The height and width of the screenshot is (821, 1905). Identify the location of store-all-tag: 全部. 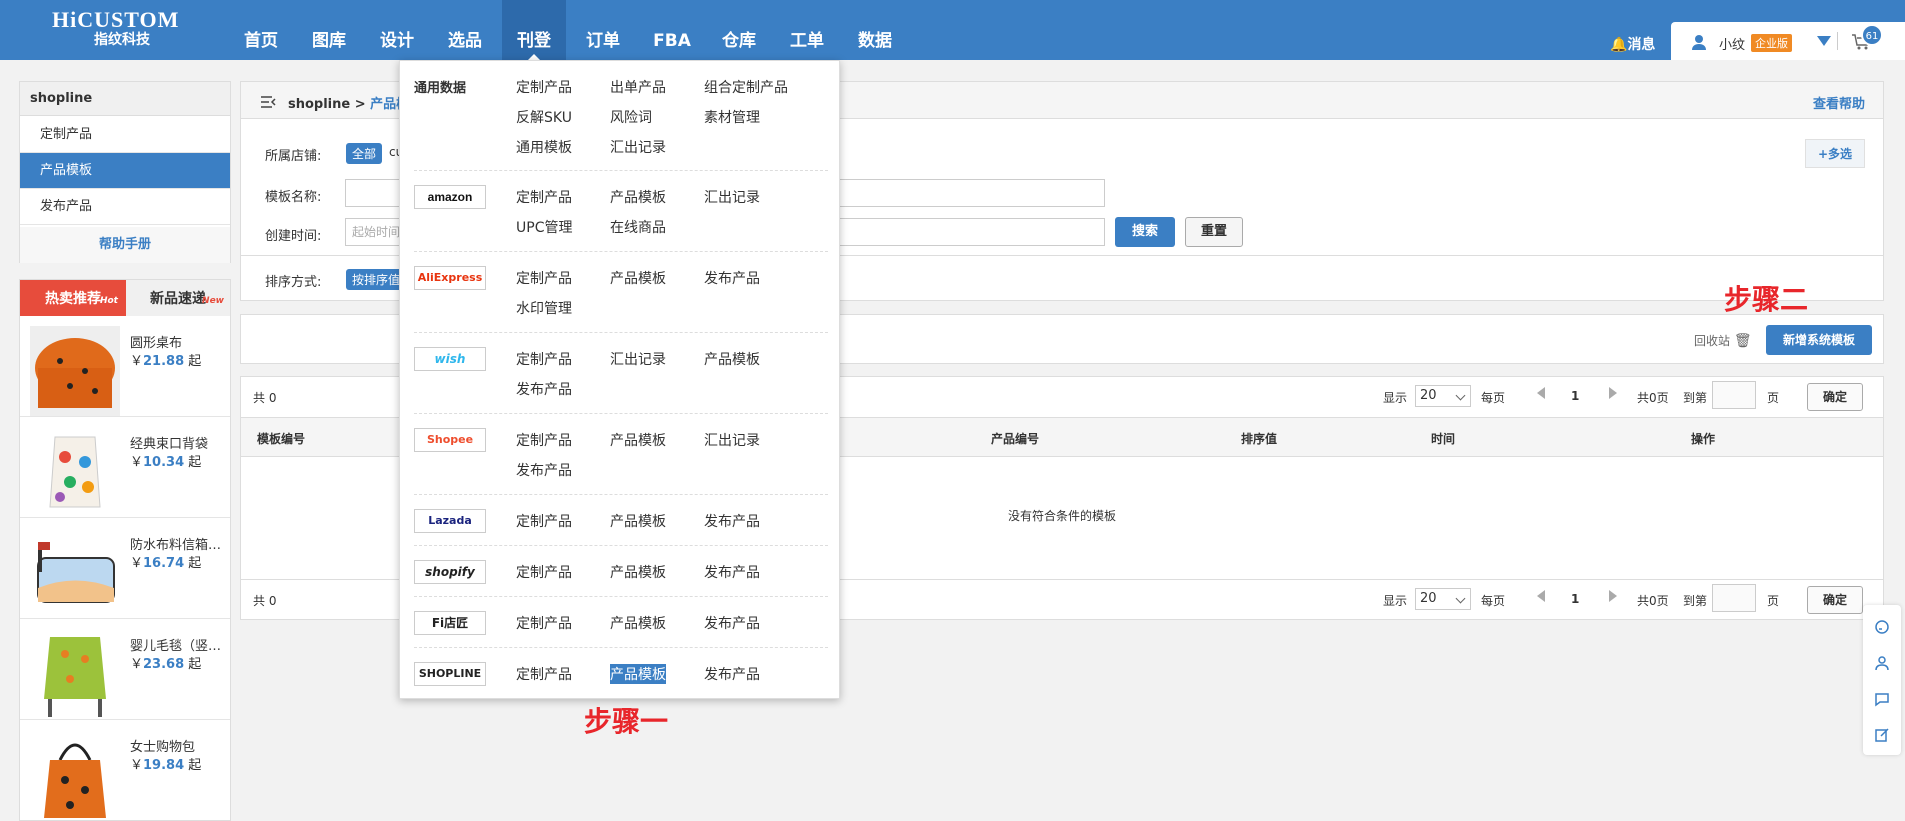
(364, 153).